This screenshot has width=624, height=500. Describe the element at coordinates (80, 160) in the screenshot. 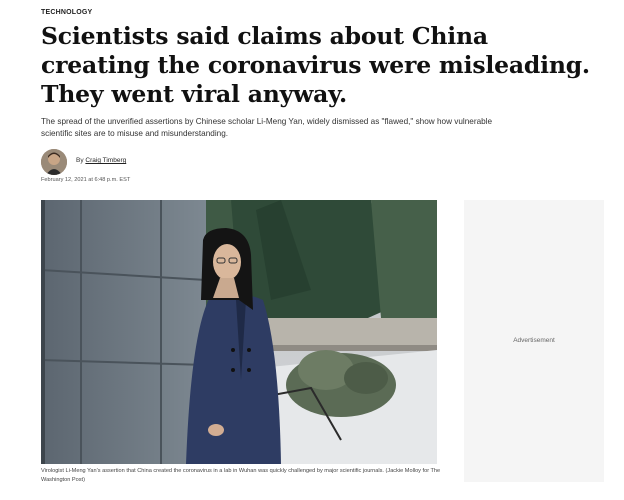

I see `byline-prefix: By` at that location.